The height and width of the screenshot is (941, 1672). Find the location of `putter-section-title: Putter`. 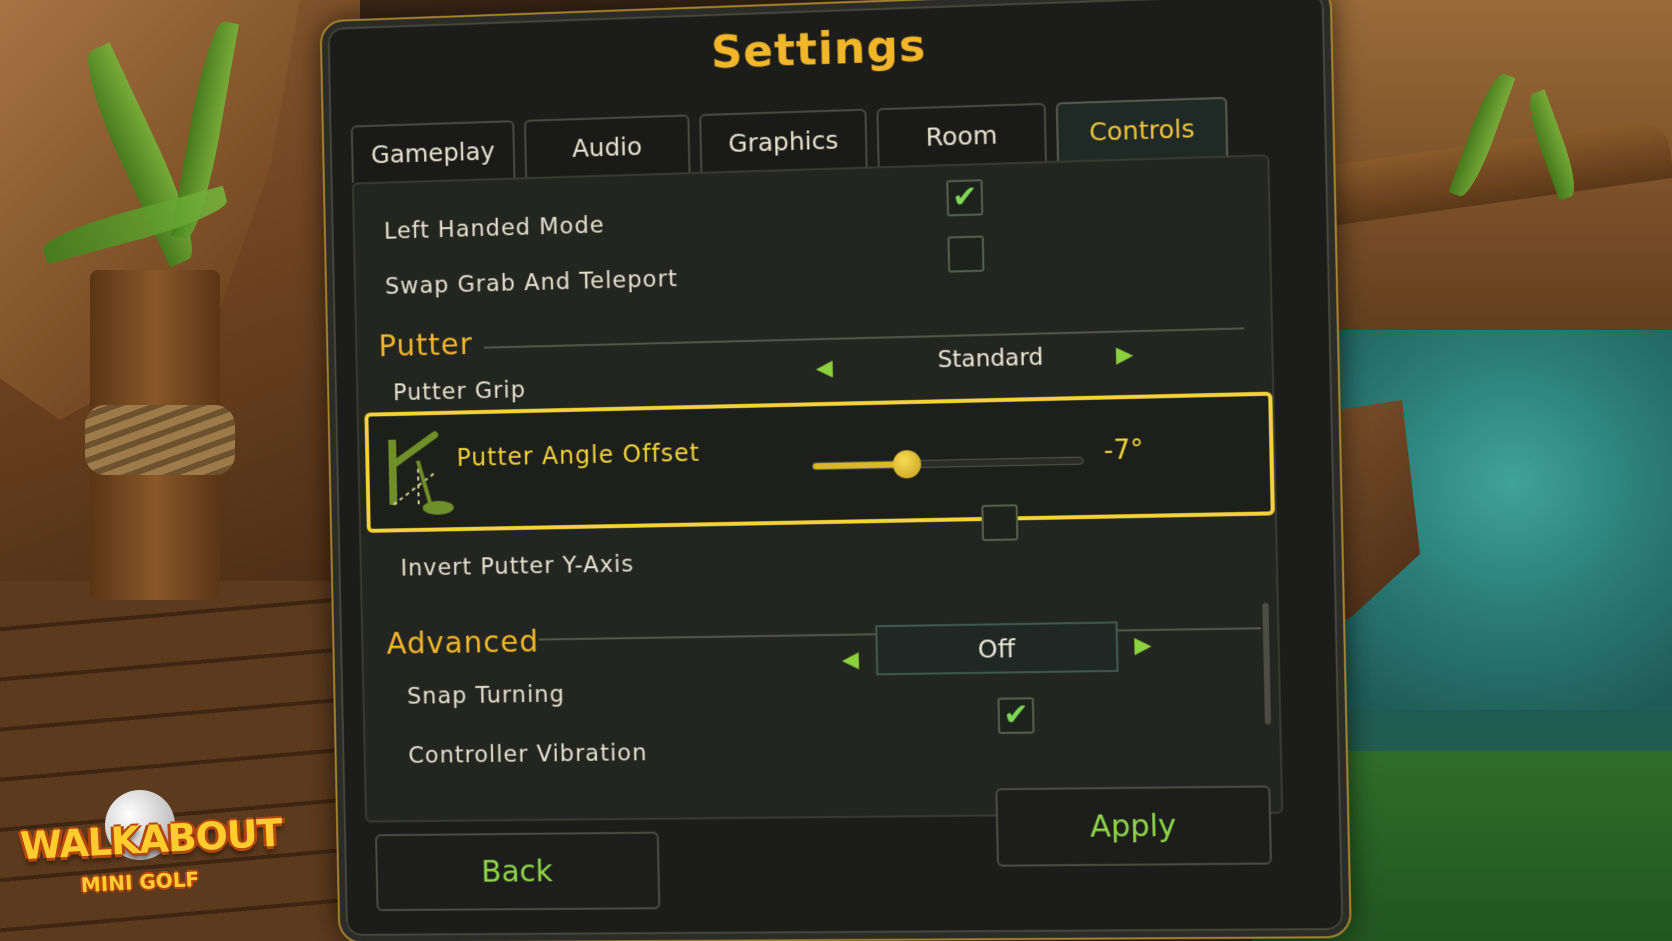

putter-section-title: Putter is located at coordinates (426, 346).